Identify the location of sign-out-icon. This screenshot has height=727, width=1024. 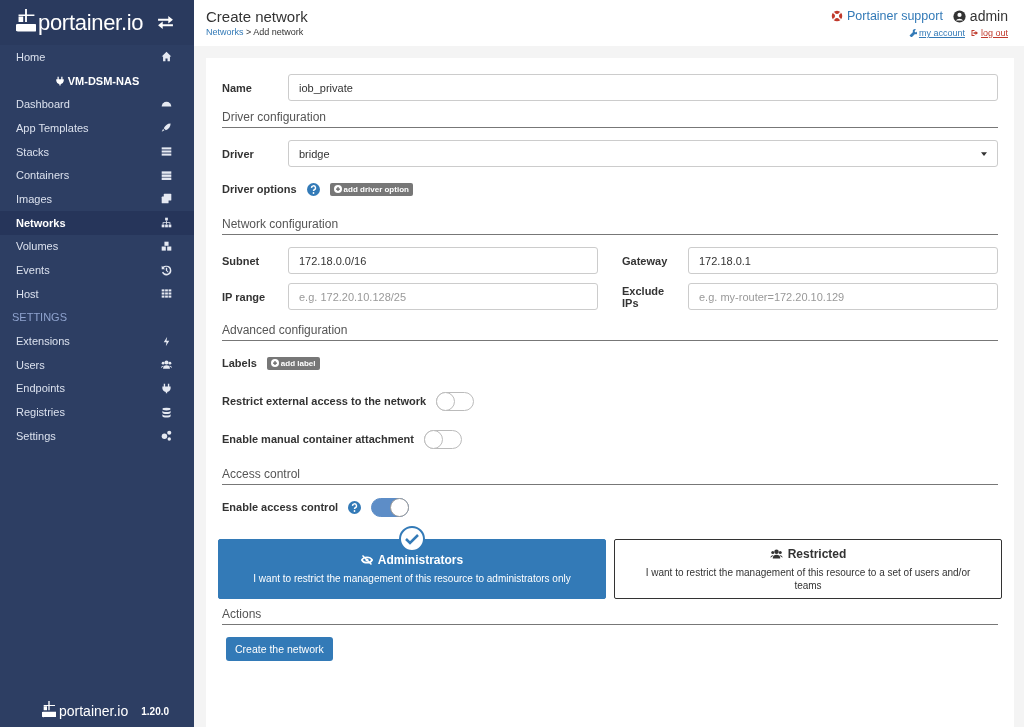
(974, 33).